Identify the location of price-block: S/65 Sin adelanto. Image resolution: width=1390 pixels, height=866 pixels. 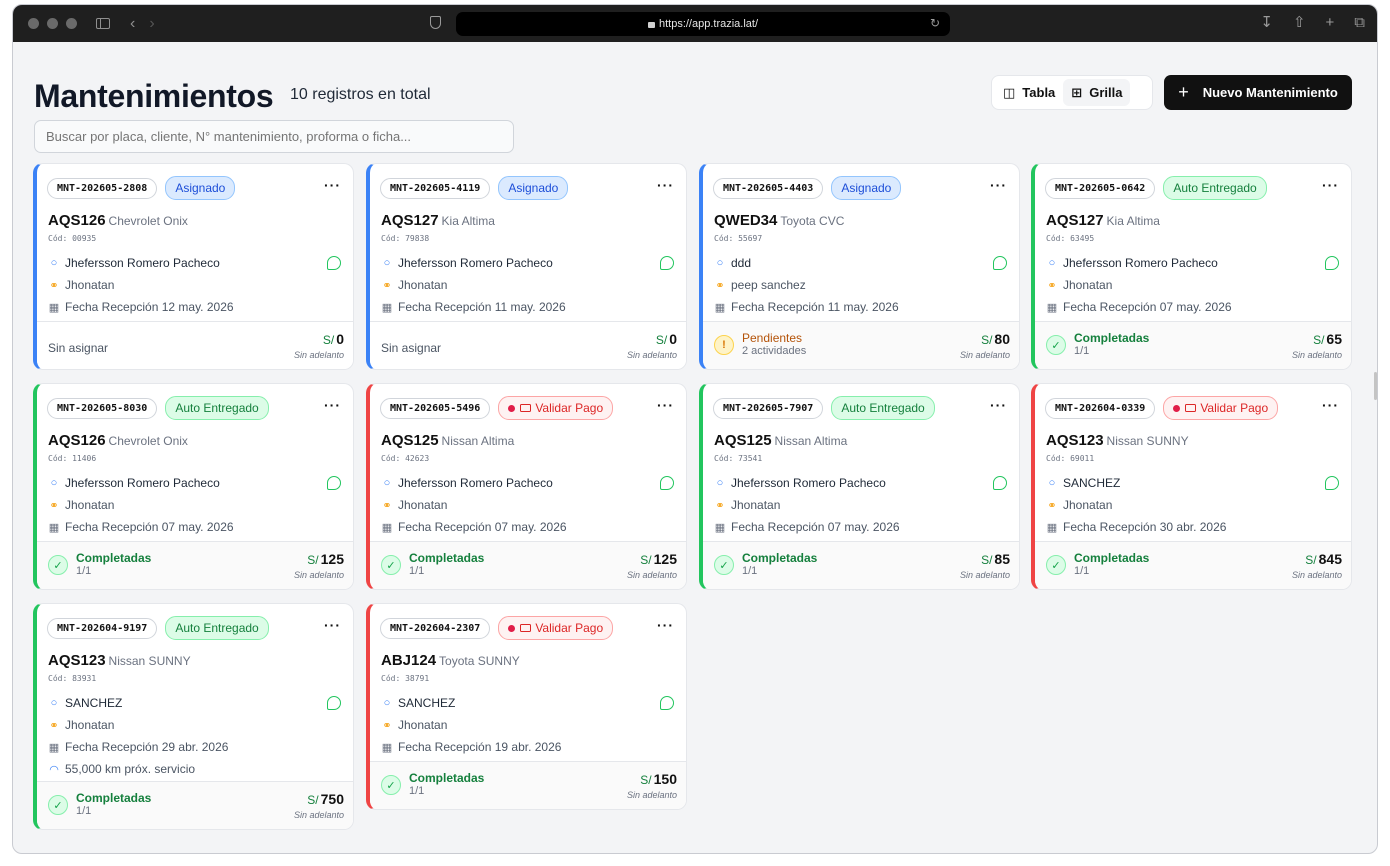
(1317, 345).